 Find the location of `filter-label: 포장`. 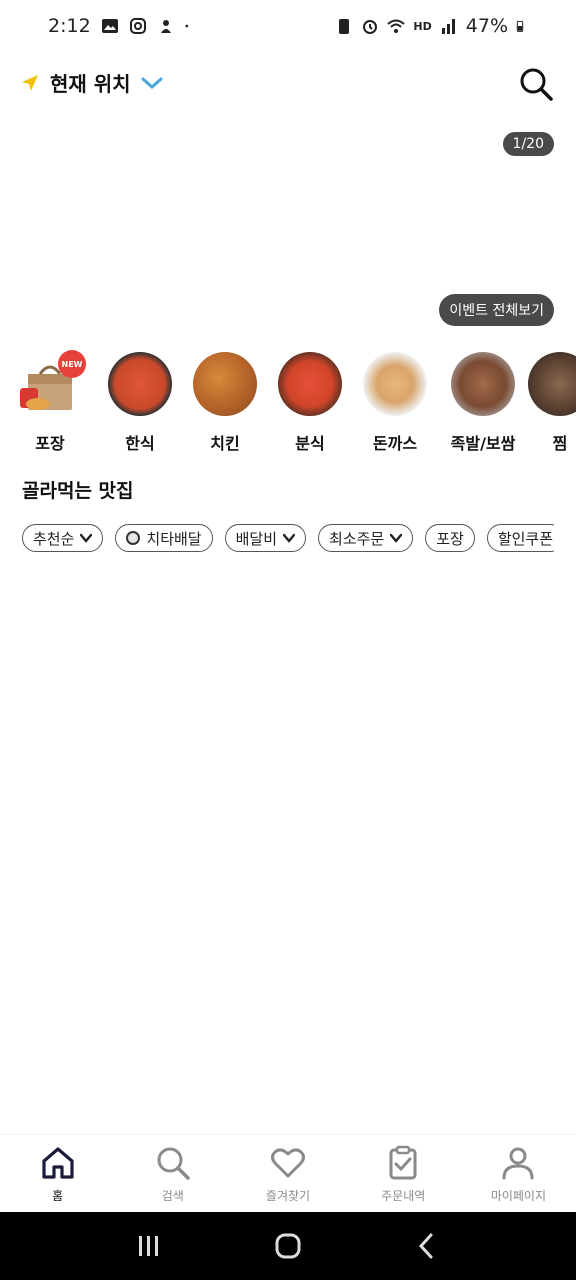

filter-label: 포장 is located at coordinates (450, 538).